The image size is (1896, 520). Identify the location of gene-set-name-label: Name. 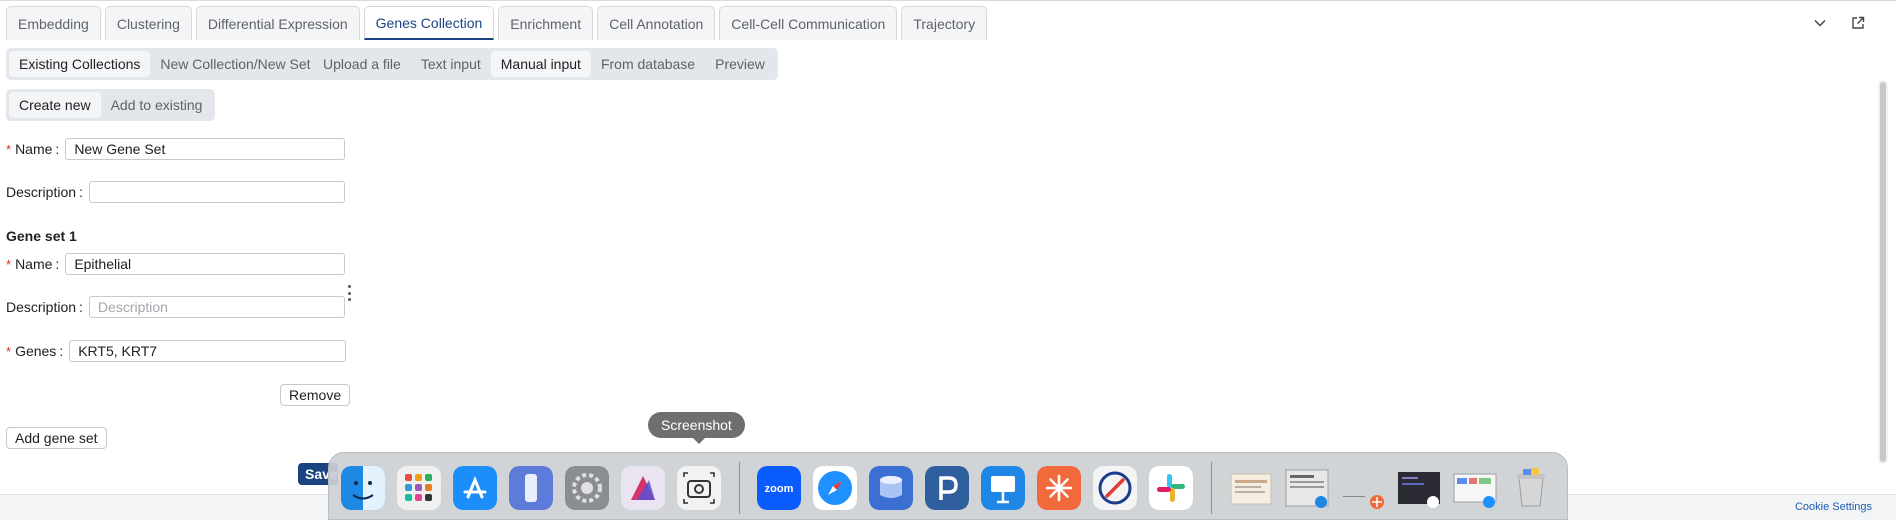
(34, 264).